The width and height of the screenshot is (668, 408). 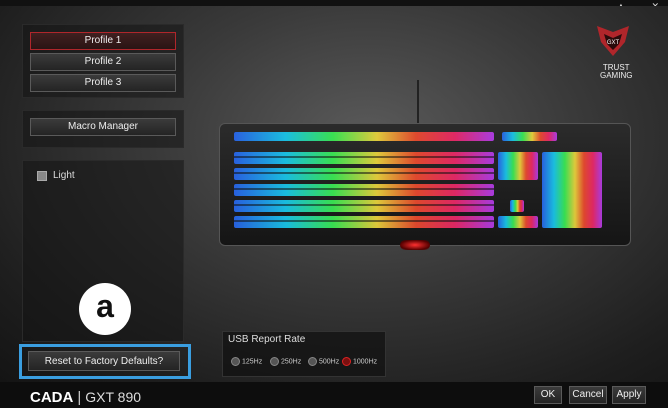 What do you see at coordinates (103, 127) in the screenshot?
I see `macro-manager-button: Macro Manager` at bounding box center [103, 127].